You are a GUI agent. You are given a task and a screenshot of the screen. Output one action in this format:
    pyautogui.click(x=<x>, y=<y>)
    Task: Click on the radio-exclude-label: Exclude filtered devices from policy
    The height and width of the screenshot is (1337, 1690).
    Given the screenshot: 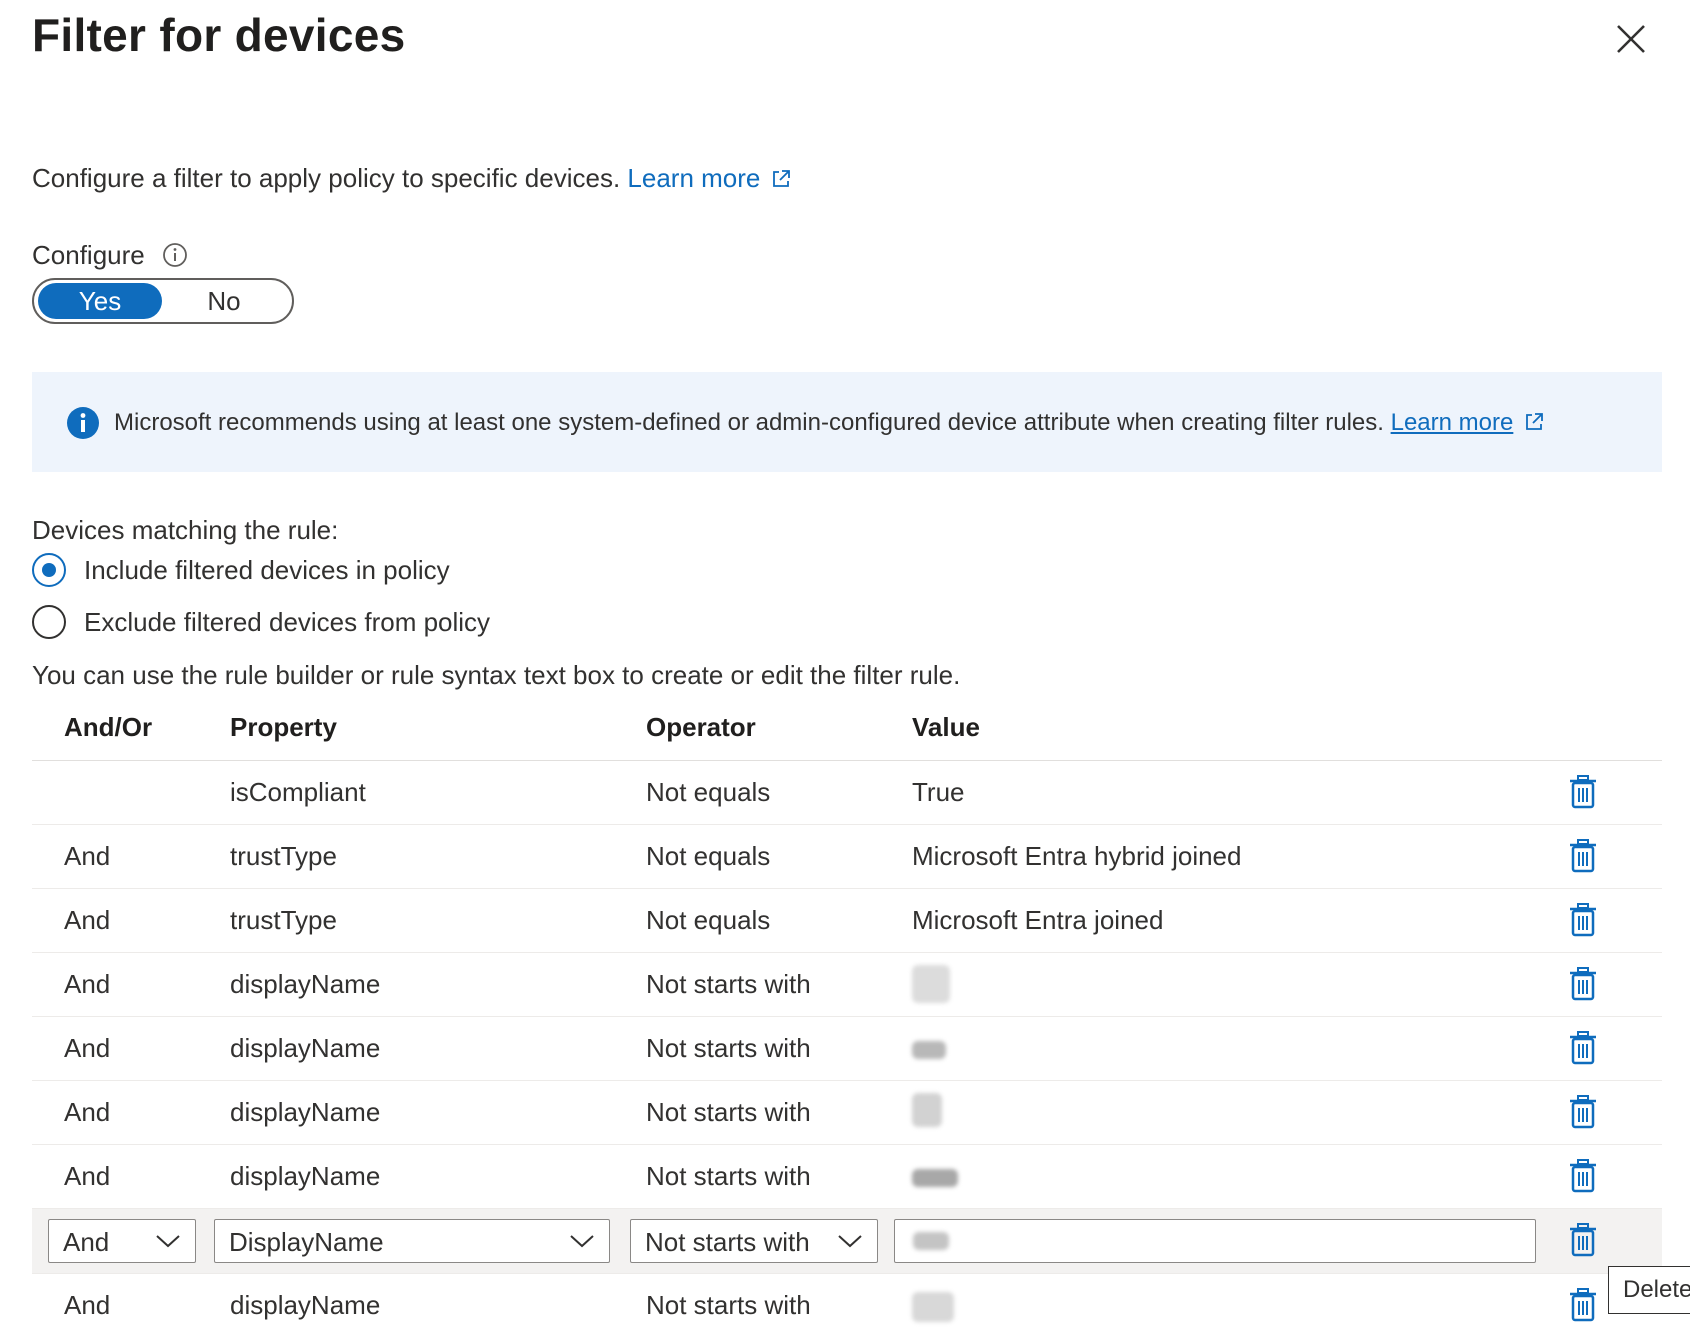 What is the action you would take?
    pyautogui.click(x=287, y=621)
    